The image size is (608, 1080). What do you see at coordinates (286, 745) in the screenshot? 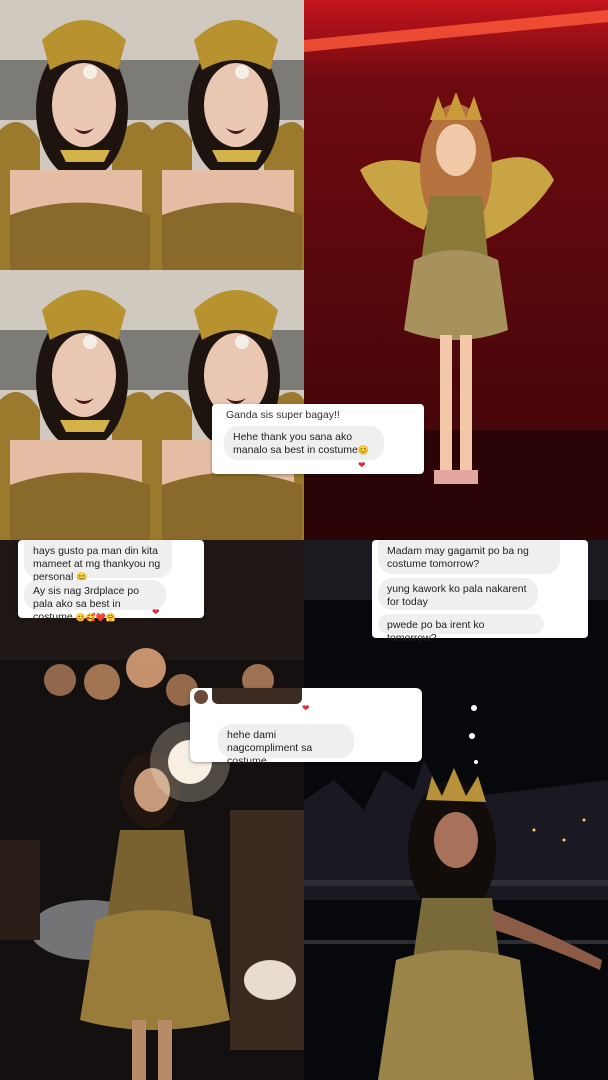
I see `message-compliment: hehe dami nagcompliment sa costume` at bounding box center [286, 745].